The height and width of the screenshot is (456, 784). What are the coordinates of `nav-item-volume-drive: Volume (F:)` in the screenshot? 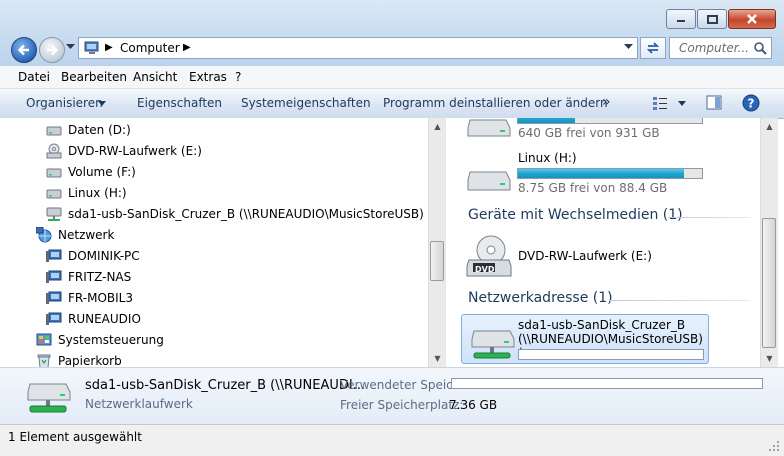 It's located at (91, 172).